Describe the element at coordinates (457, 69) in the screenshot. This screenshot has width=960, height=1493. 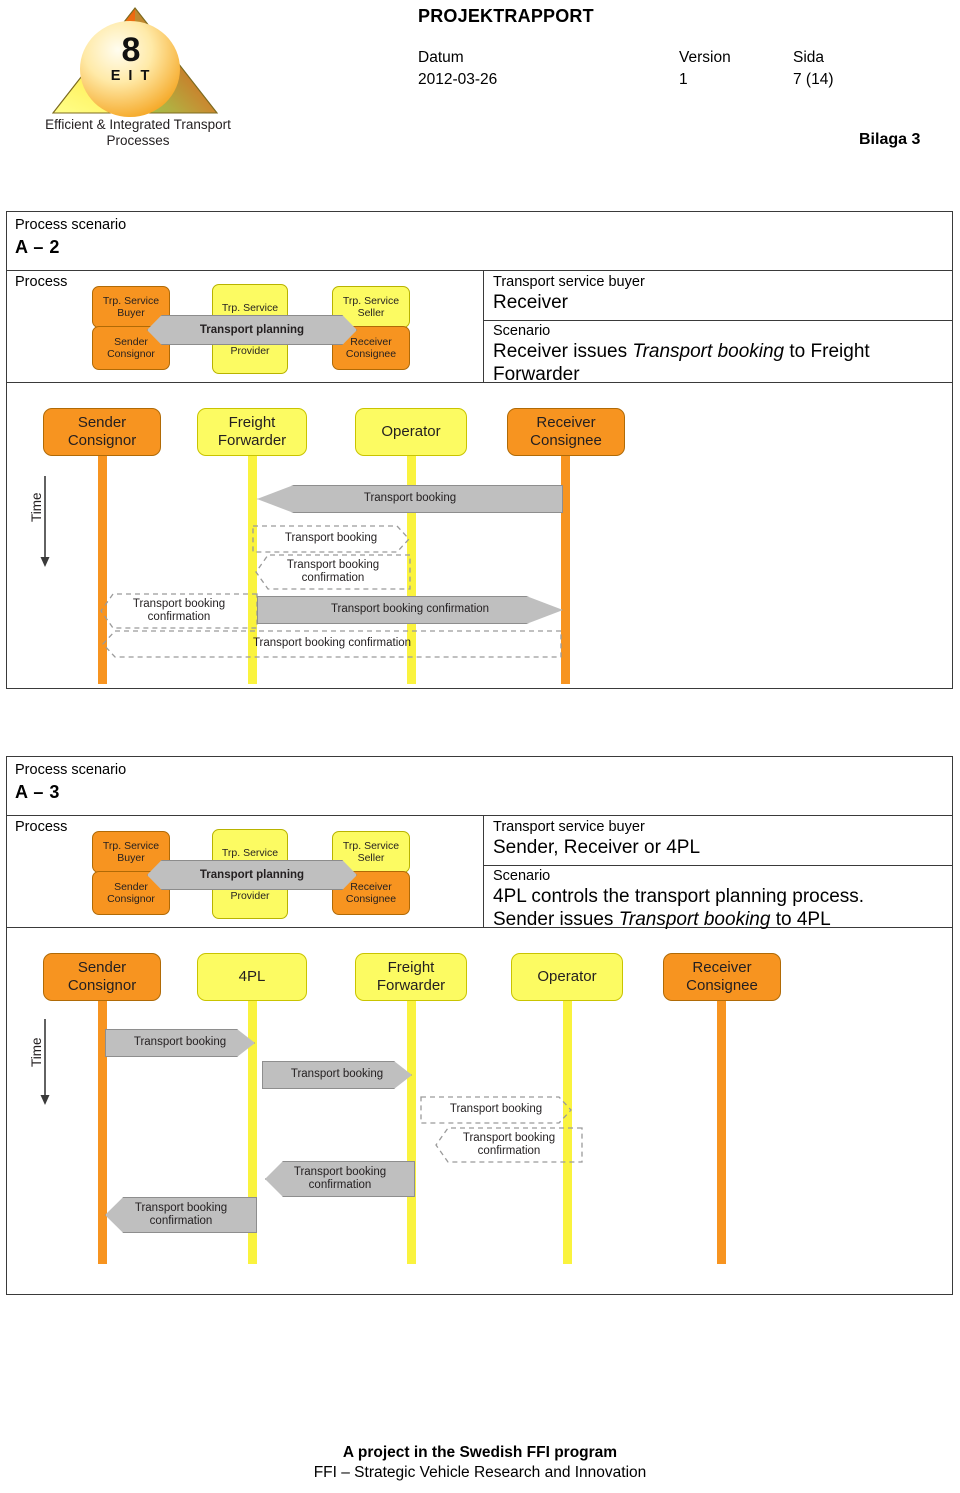
I see `meta-datum: Datum 2012-03-26` at that location.